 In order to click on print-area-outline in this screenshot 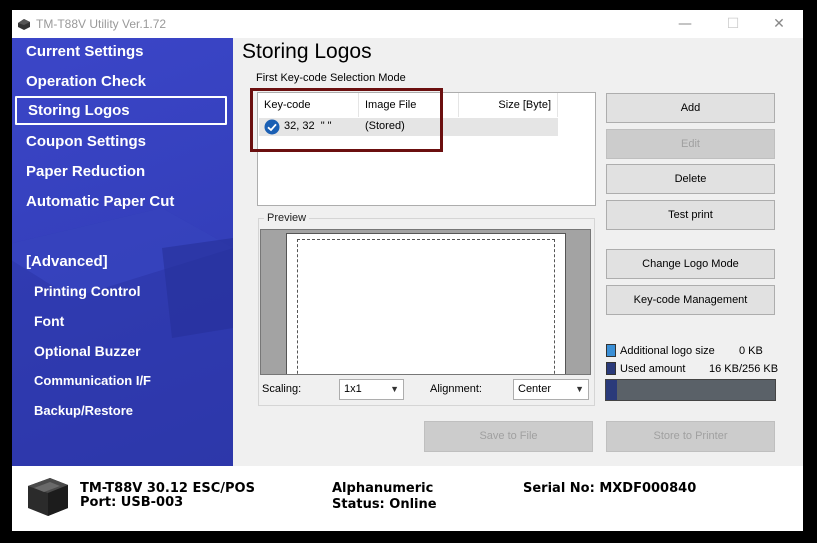, I will do `click(426, 306)`.